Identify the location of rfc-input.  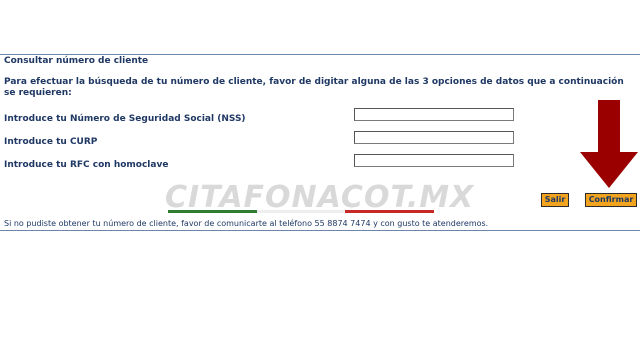
(434, 160).